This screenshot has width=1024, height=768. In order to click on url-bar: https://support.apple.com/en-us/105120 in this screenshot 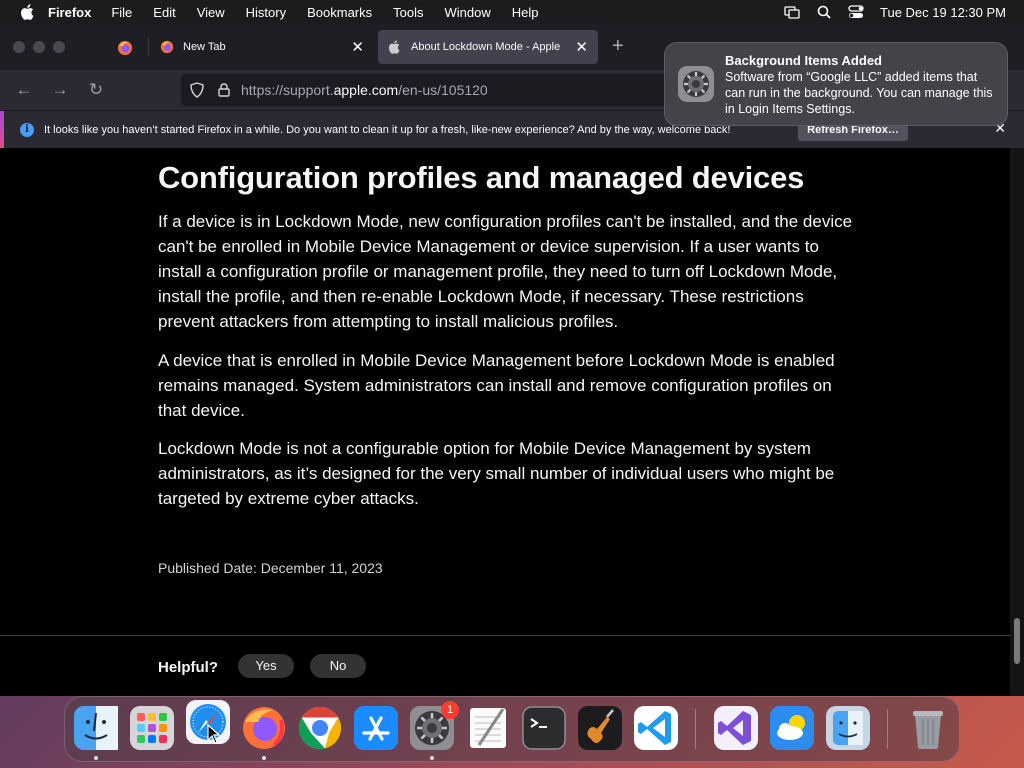, I will do `click(451, 90)`.